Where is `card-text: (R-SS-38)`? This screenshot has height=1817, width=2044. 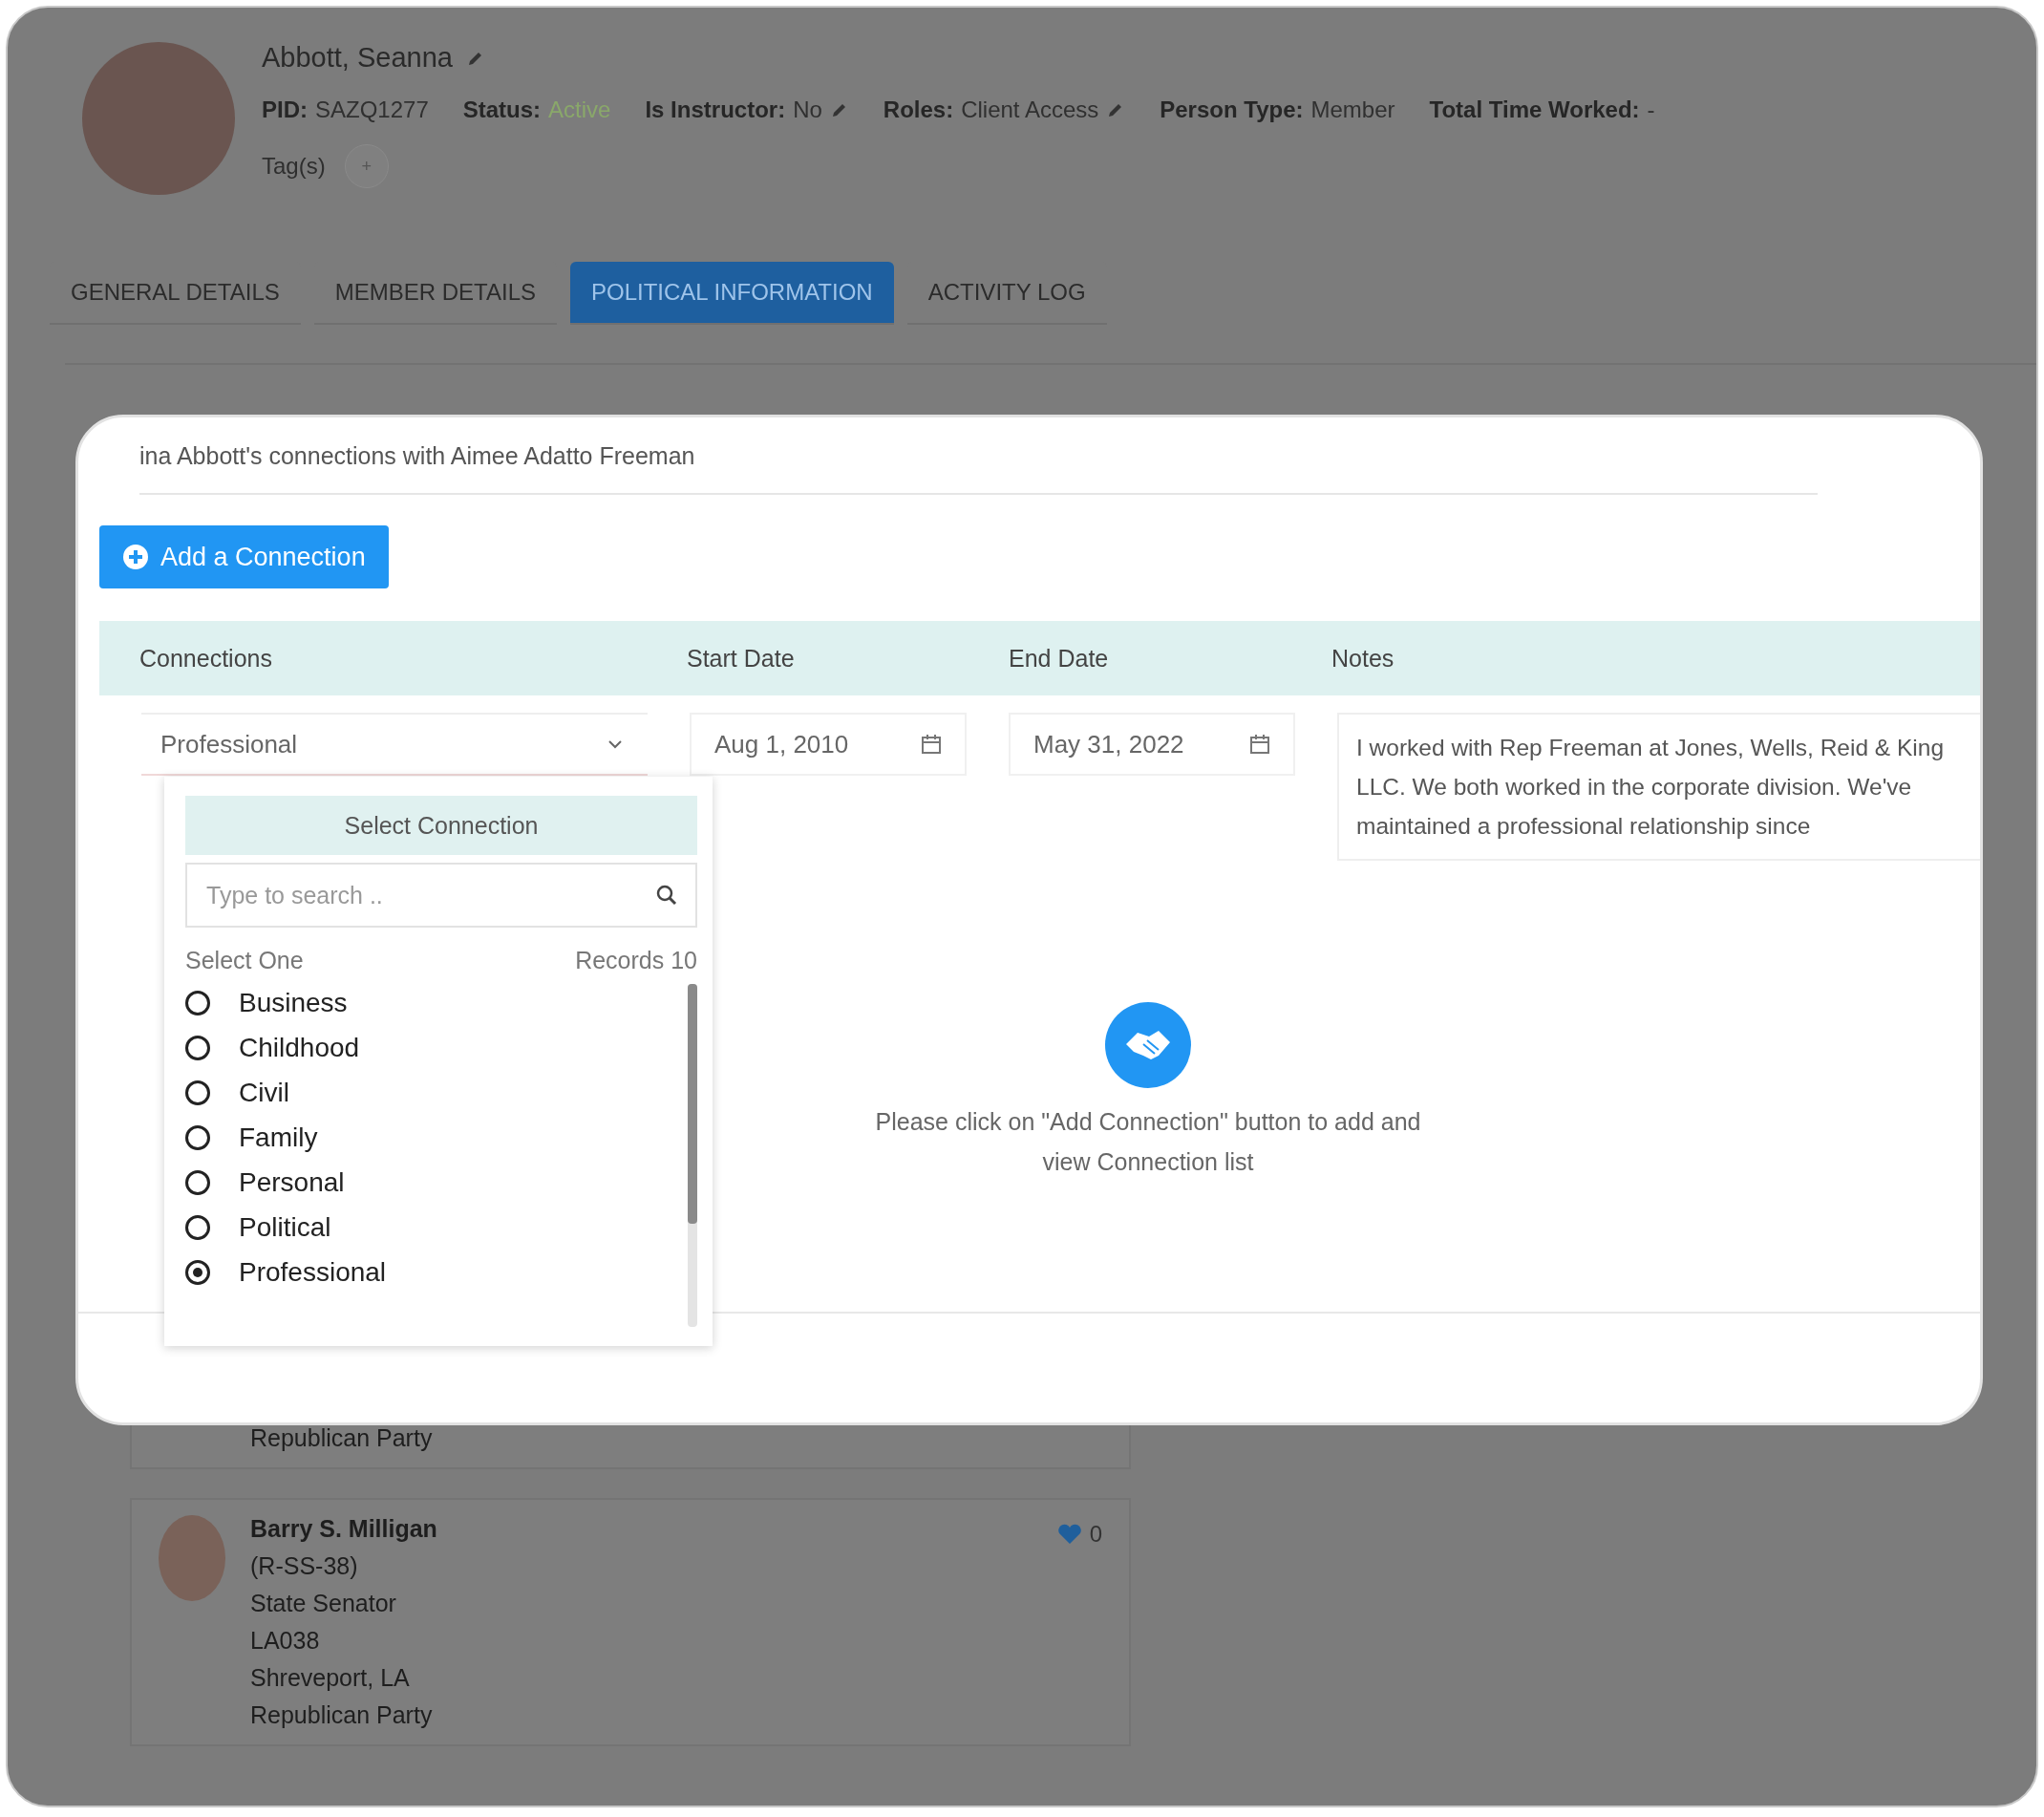 card-text: (R-SS-38) is located at coordinates (304, 1566).